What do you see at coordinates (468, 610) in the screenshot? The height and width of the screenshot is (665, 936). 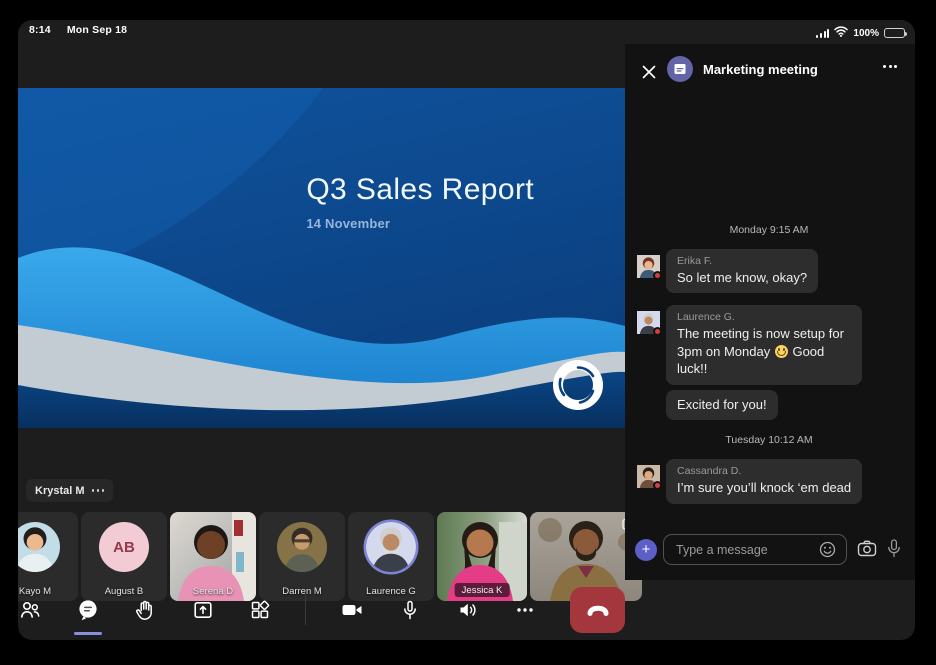 I see `speaker-button` at bounding box center [468, 610].